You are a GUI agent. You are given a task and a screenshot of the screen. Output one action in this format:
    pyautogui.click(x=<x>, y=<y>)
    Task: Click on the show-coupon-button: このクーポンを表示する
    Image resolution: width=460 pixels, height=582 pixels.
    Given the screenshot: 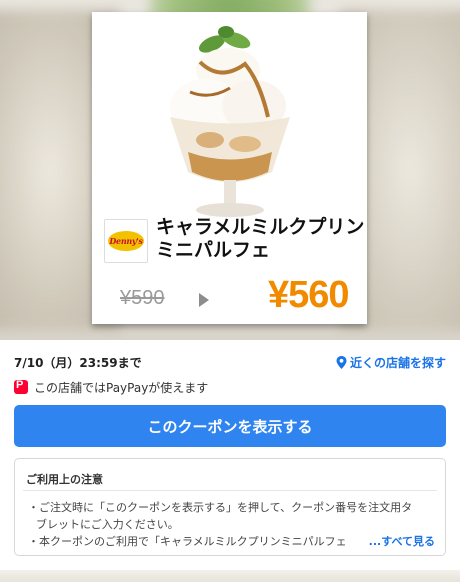 What is the action you would take?
    pyautogui.click(x=230, y=426)
    